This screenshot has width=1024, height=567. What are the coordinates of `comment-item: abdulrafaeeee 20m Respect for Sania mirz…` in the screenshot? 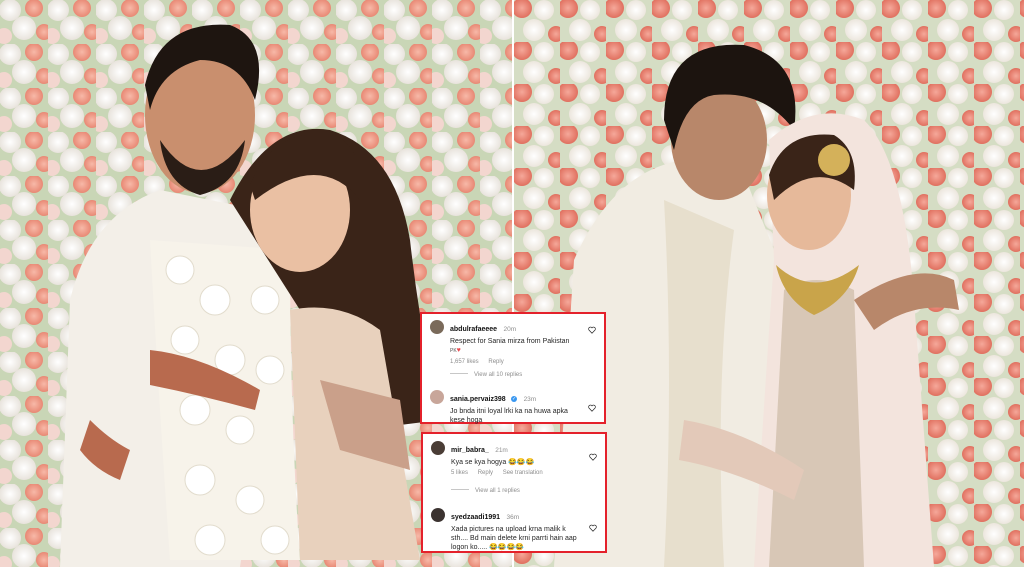 It's located at (513, 342).